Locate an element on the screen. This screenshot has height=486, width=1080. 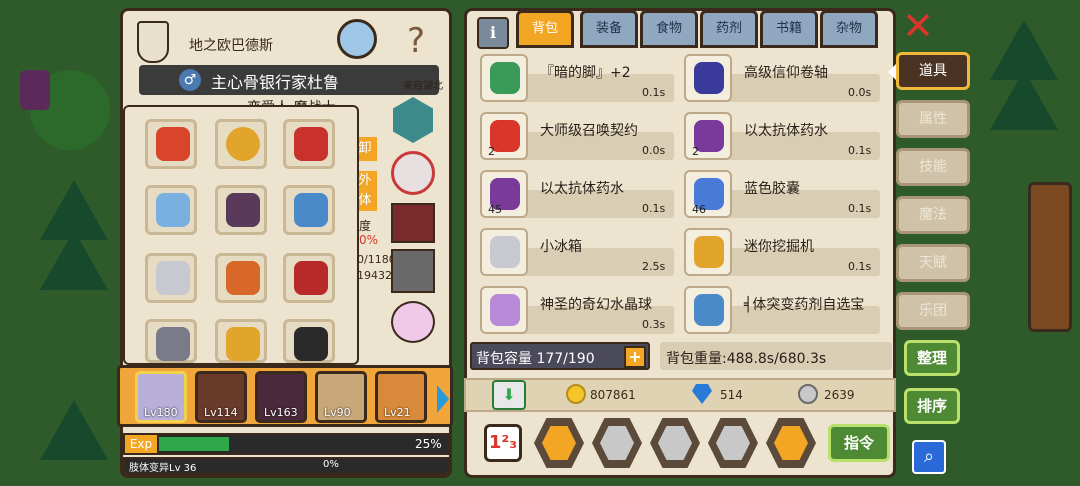
exp-label: Exp is located at coordinates (141, 444).